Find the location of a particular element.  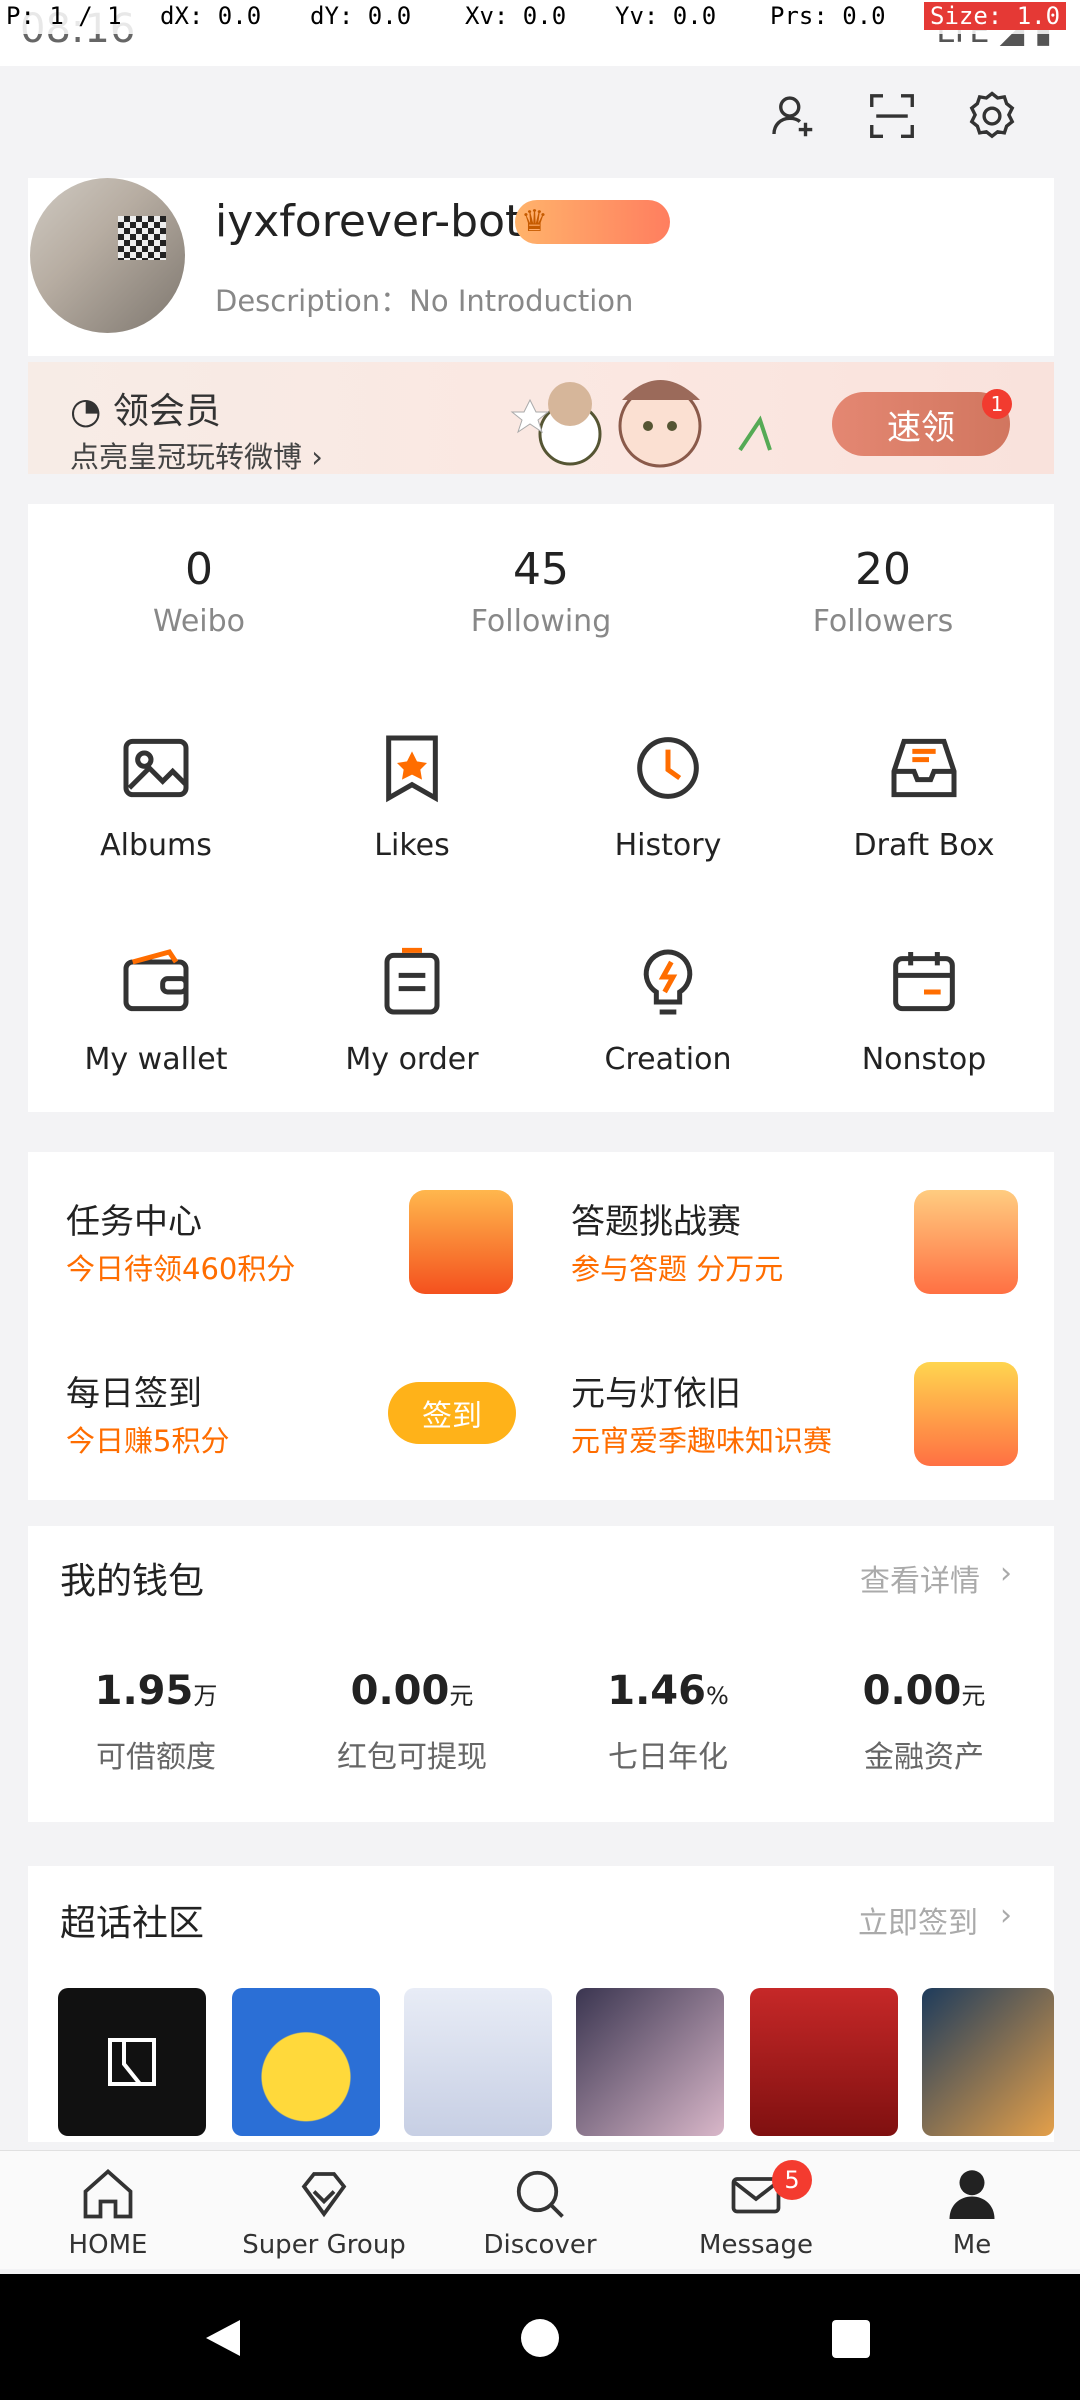

inbox-icon is located at coordinates (924, 768).